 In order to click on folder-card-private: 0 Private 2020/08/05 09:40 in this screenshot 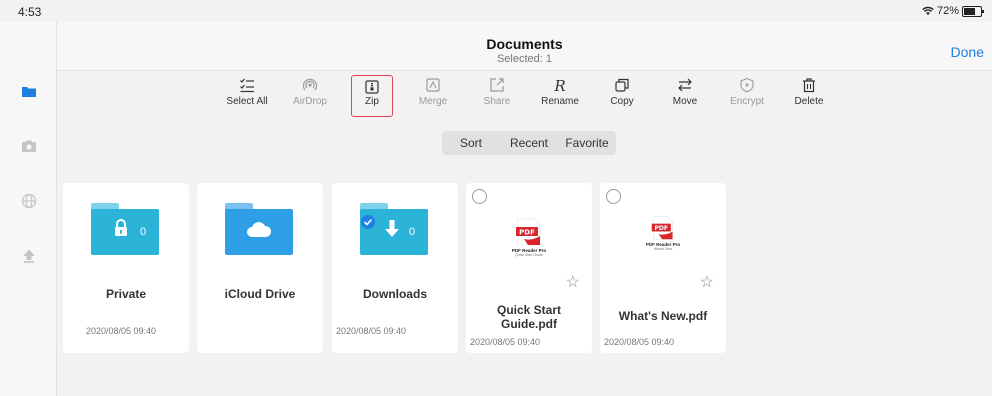, I will do `click(126, 268)`.